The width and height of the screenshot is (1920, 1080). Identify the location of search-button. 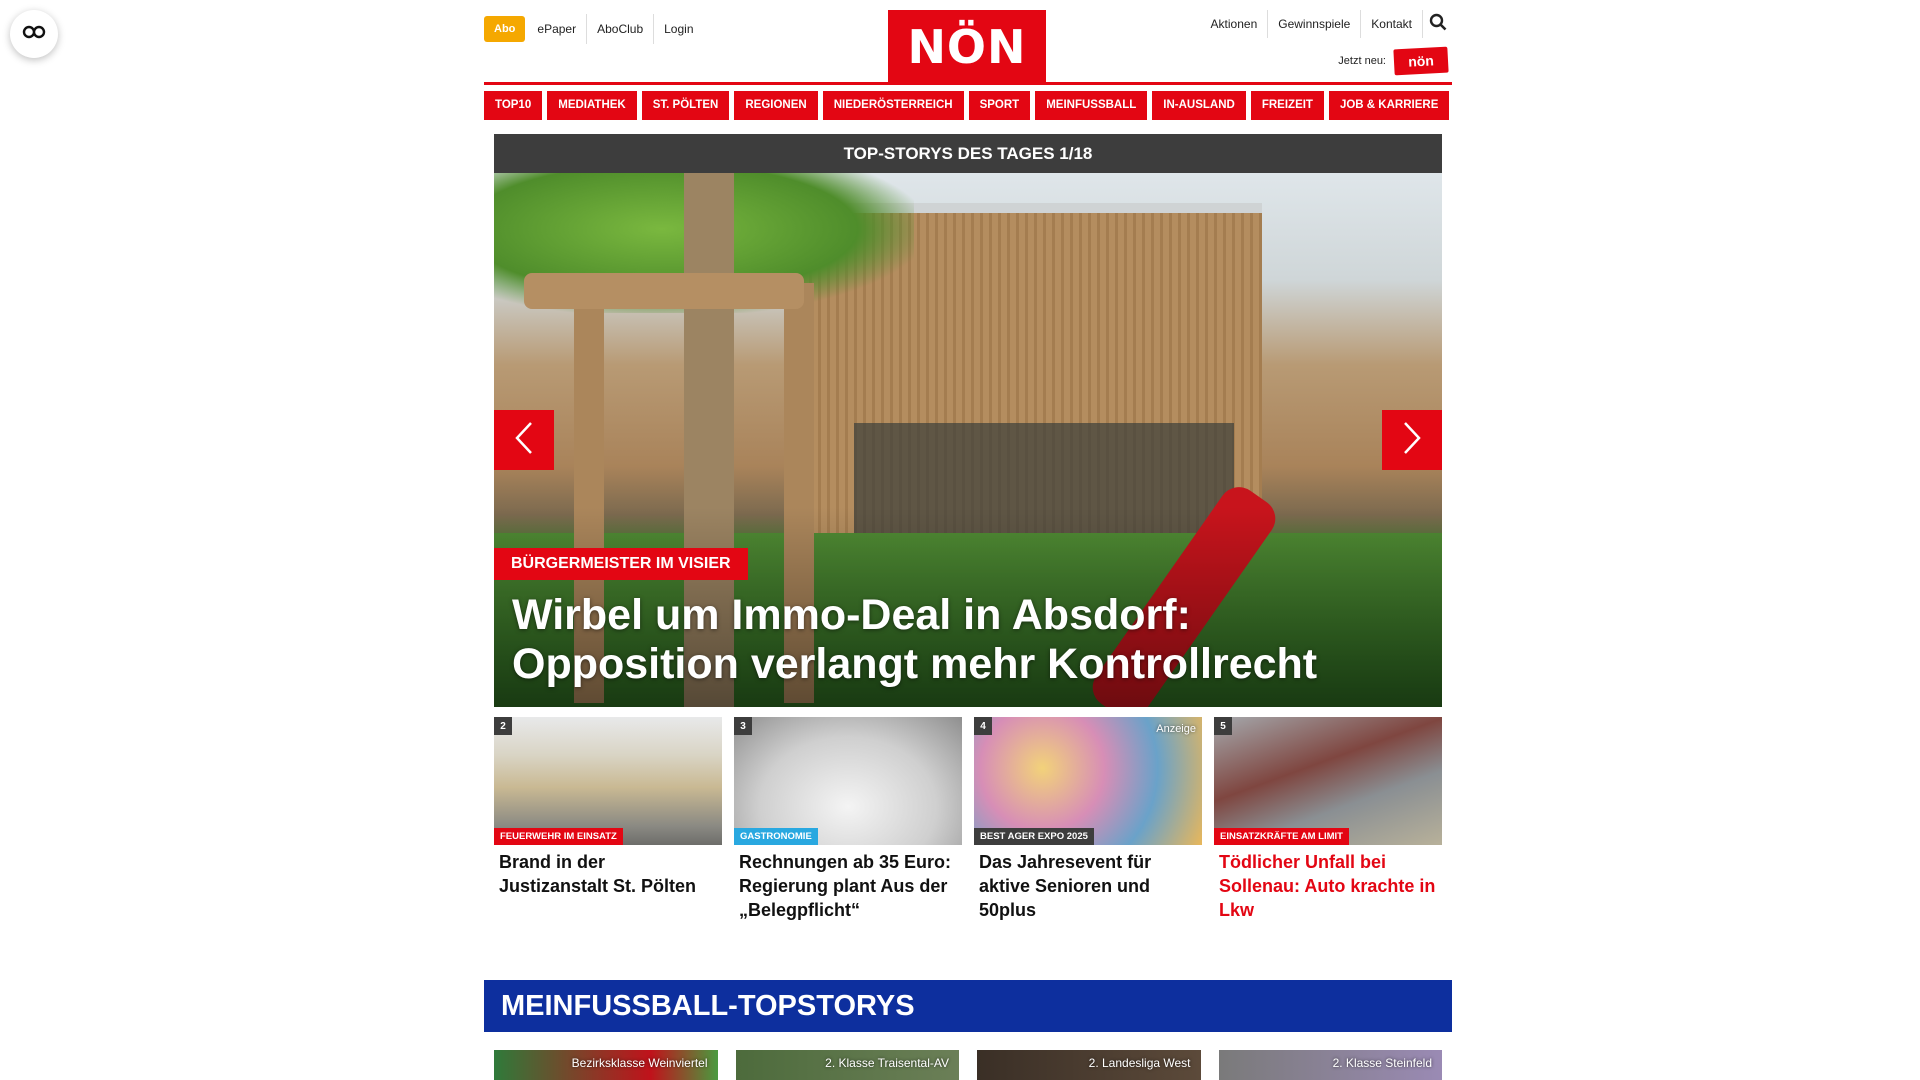
(1437, 24).